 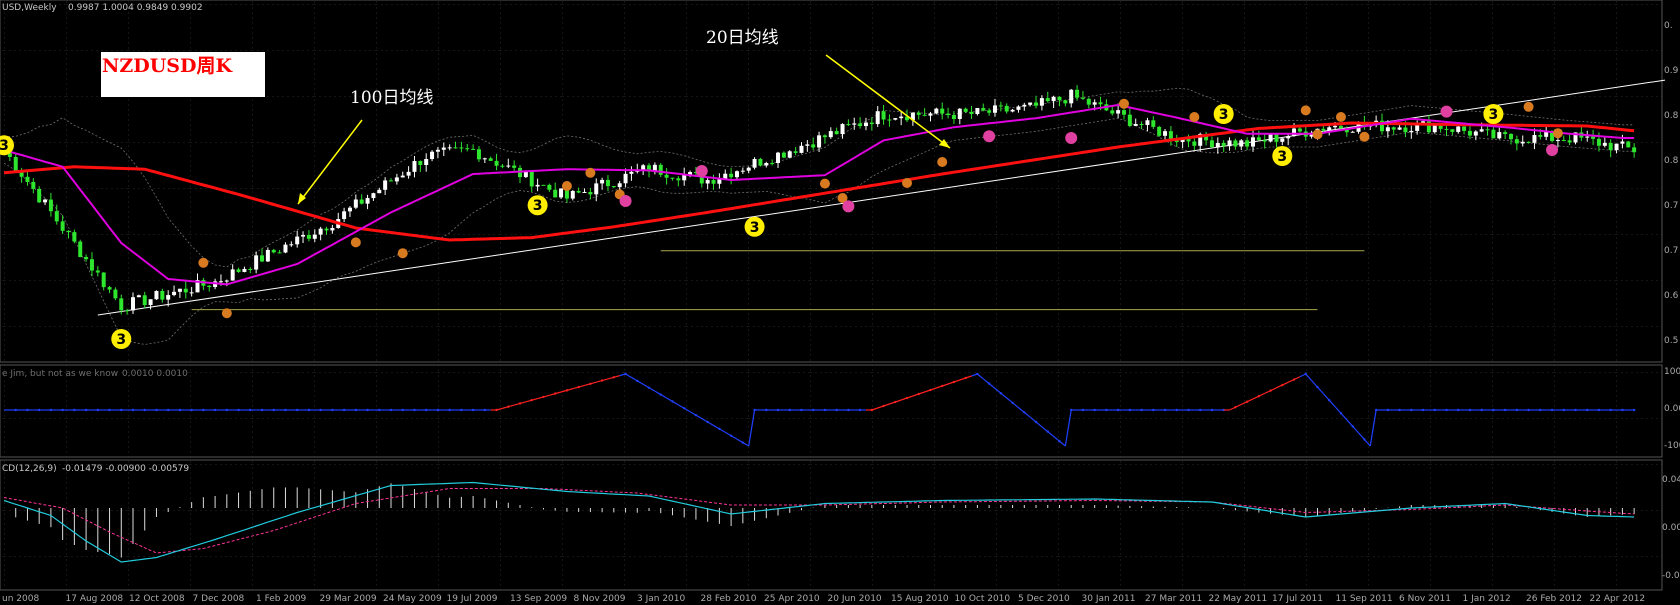 I want to click on x-tick-label: 15 Aug 2010, so click(x=920, y=599).